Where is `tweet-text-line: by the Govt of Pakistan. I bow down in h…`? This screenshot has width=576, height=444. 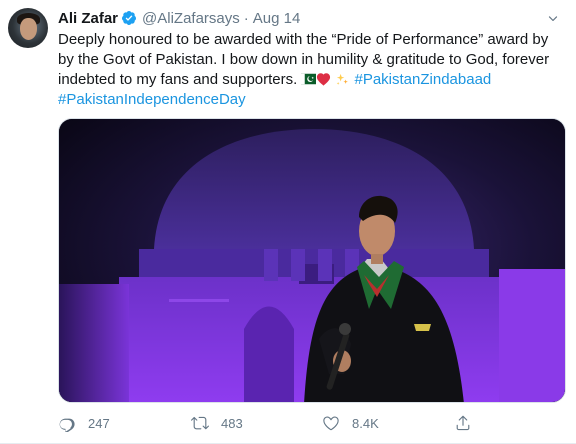
tweet-text-line: by the Govt of Pakistan. I bow down in h… is located at coordinates (304, 59).